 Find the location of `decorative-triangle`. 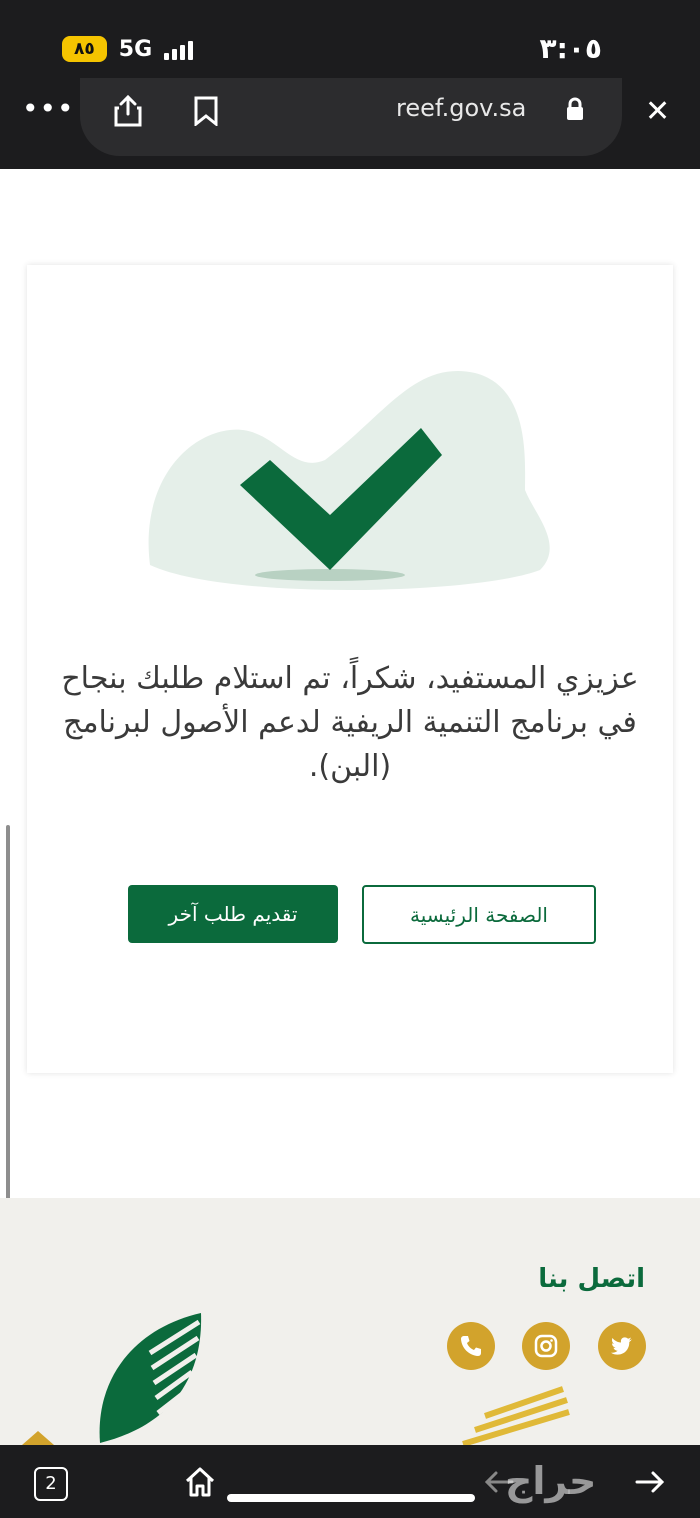

decorative-triangle is located at coordinates (38, 1438).